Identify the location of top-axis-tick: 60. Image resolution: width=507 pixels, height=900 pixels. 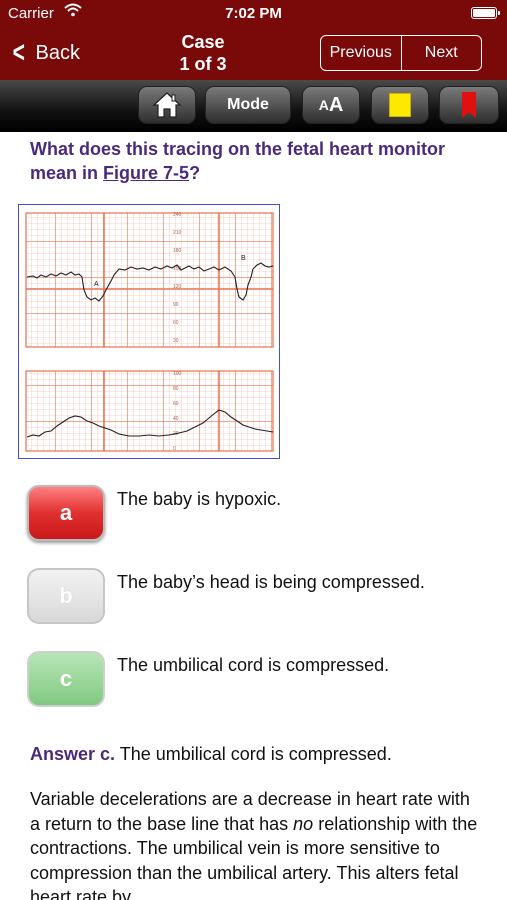
(176, 323).